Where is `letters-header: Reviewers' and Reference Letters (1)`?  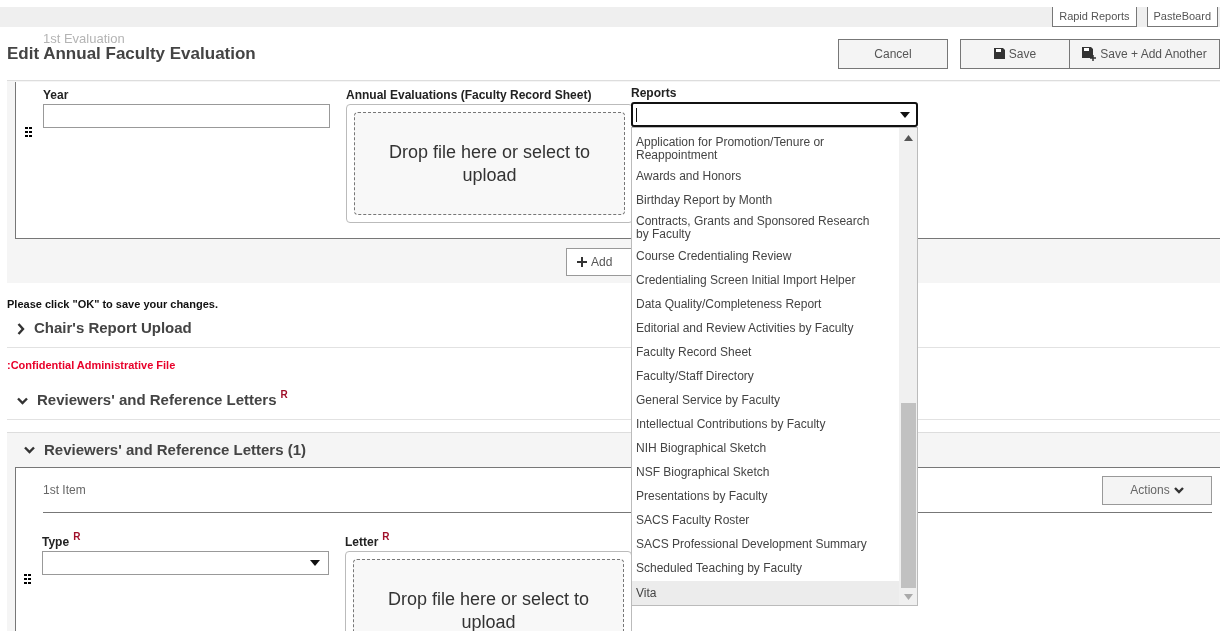 letters-header: Reviewers' and Reference Letters (1) is located at coordinates (165, 450).